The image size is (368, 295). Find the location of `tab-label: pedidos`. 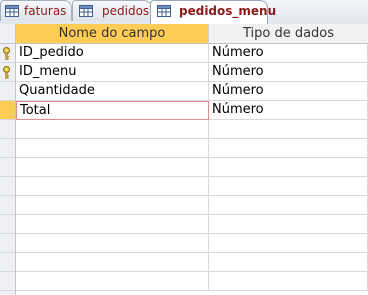

tab-label: pedidos is located at coordinates (126, 11).